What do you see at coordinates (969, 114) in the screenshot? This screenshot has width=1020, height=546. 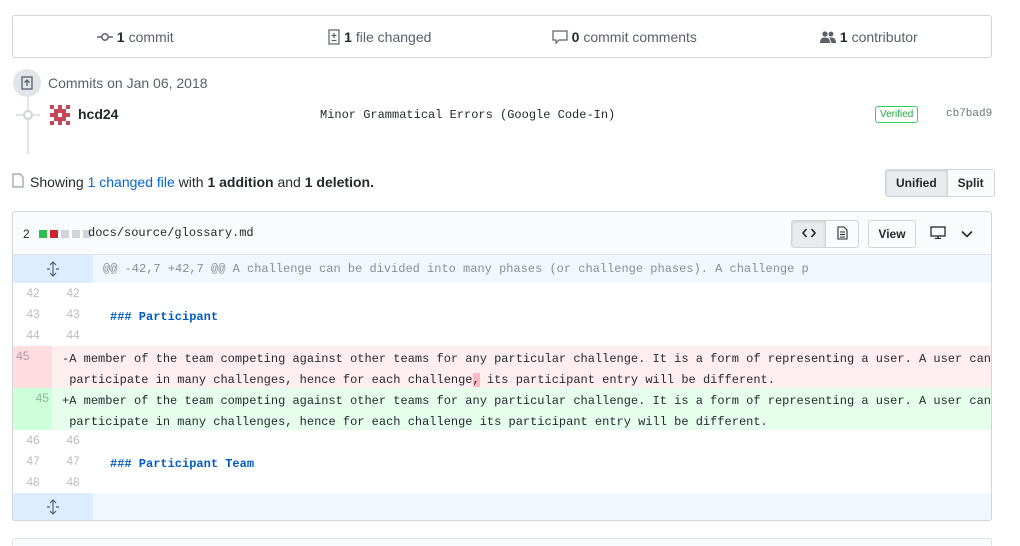 I see `commit-sha-link: cb7bad9` at bounding box center [969, 114].